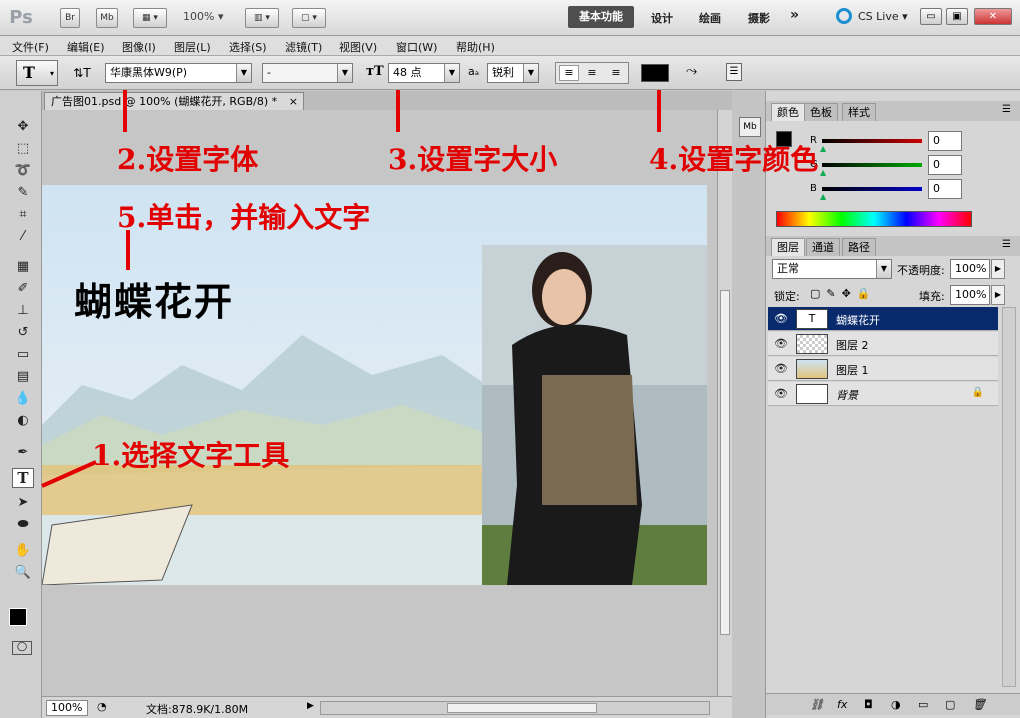  What do you see at coordinates (883, 16) in the screenshot?
I see `cslive-menu: CS Live ▾` at bounding box center [883, 16].